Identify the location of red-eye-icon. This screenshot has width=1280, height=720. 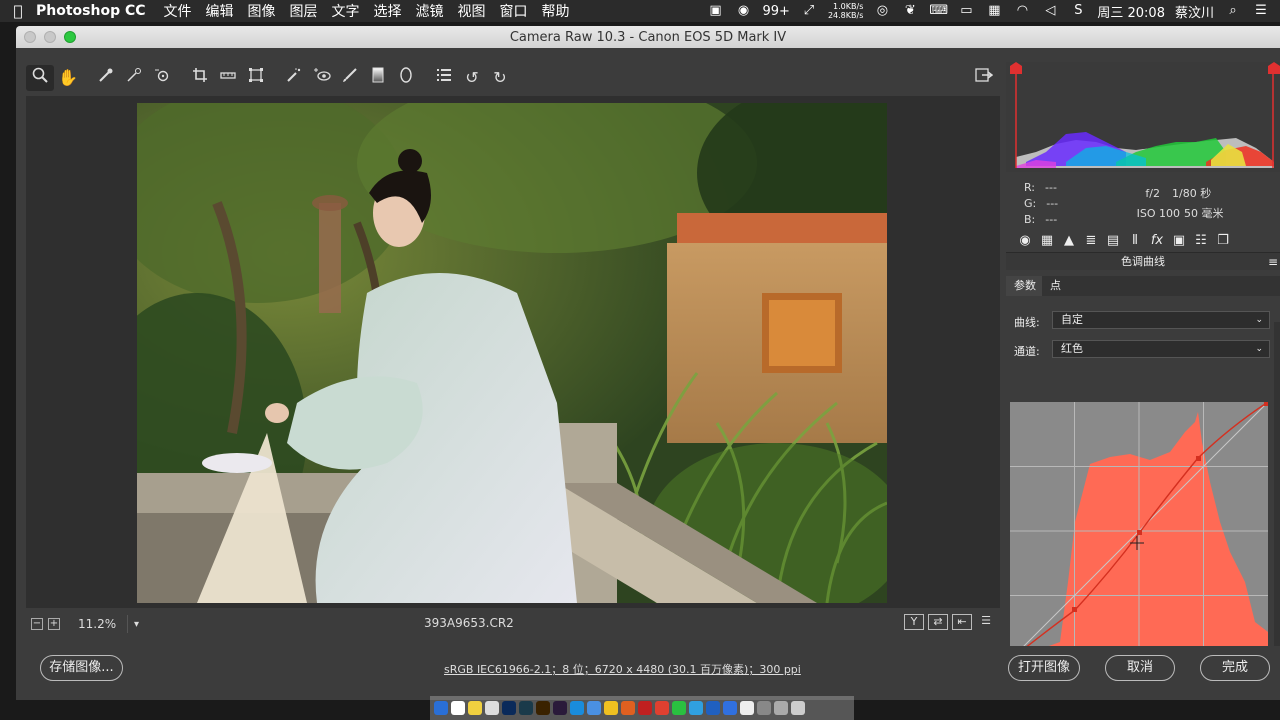
(322, 78).